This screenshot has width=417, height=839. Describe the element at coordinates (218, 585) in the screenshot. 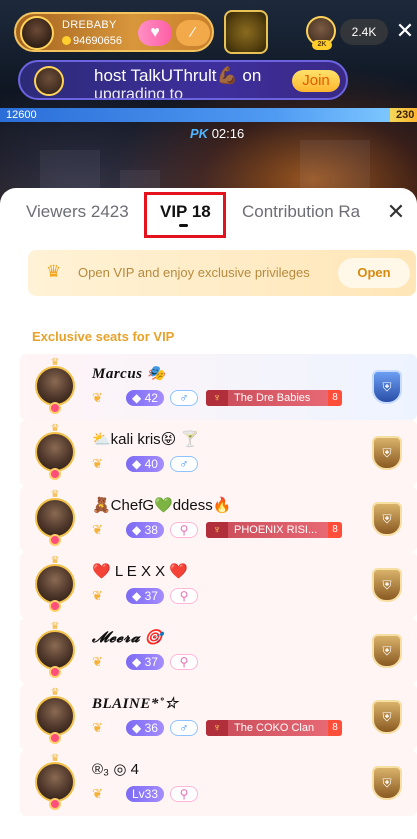

I see `vip-row: ♛ ❤️ L E X X ❤️ ❦ ◆ 37 ⚲ ⛨` at that location.